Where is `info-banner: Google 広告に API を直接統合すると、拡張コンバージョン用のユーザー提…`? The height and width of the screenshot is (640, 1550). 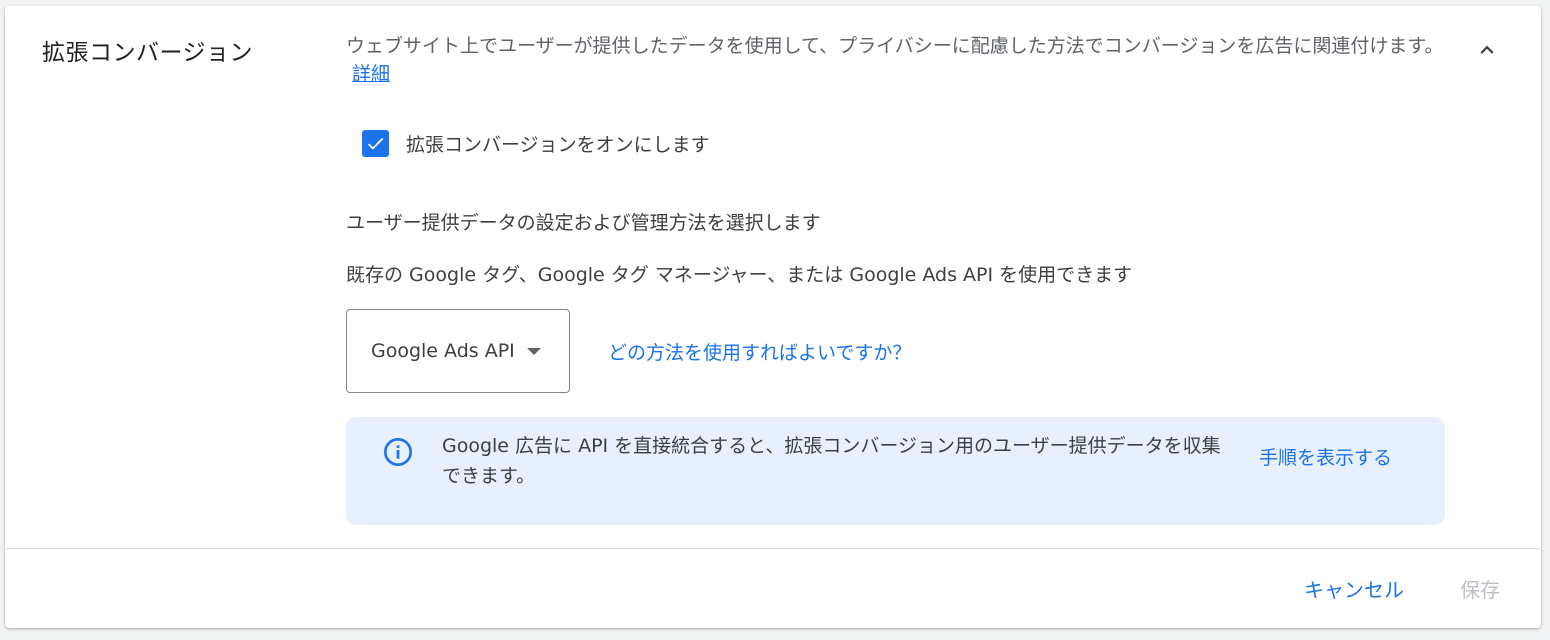
info-banner: Google 広告に API を直接統合すると、拡張コンバージョン用のユーザー提… is located at coordinates (895, 471).